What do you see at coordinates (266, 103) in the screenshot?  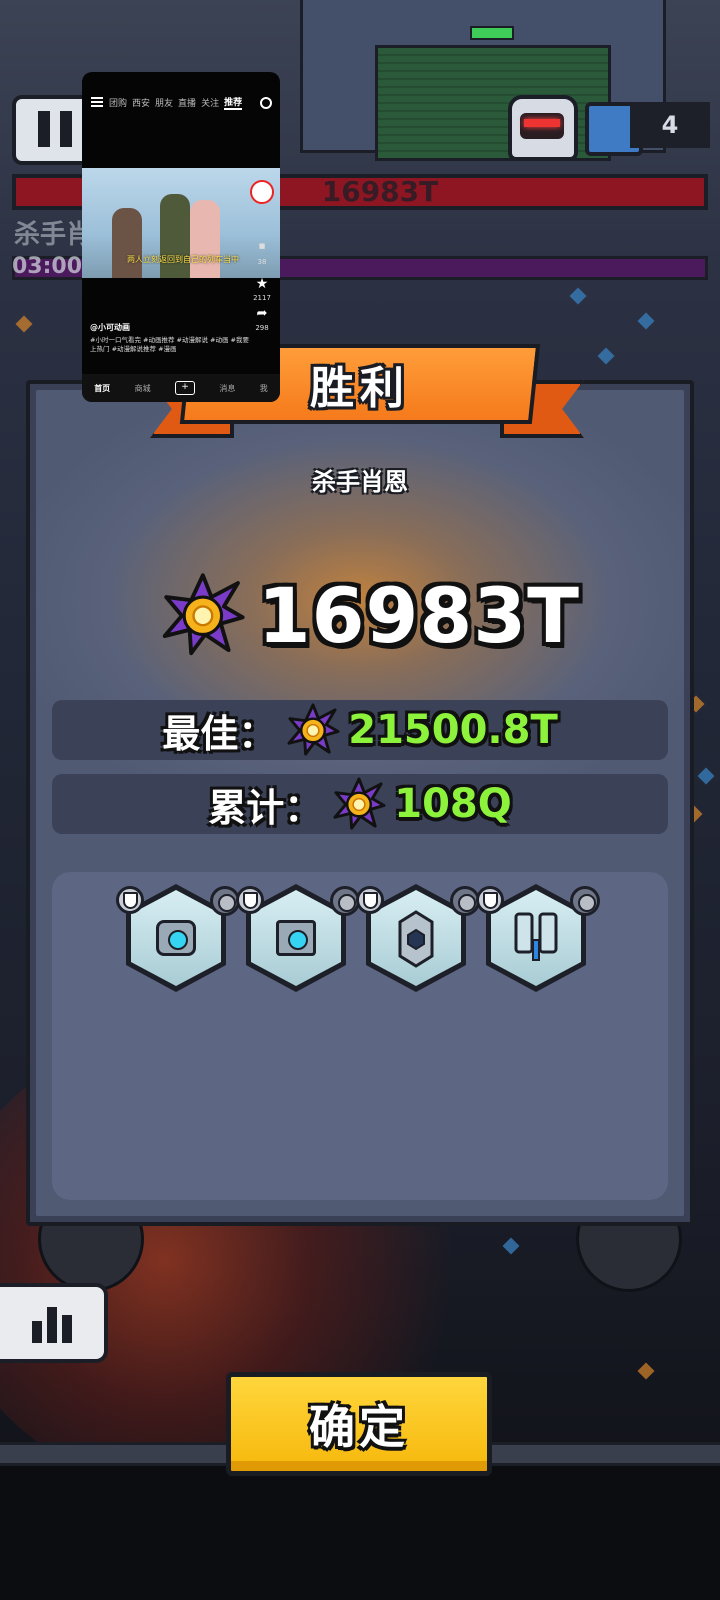 I see `search-icon` at bounding box center [266, 103].